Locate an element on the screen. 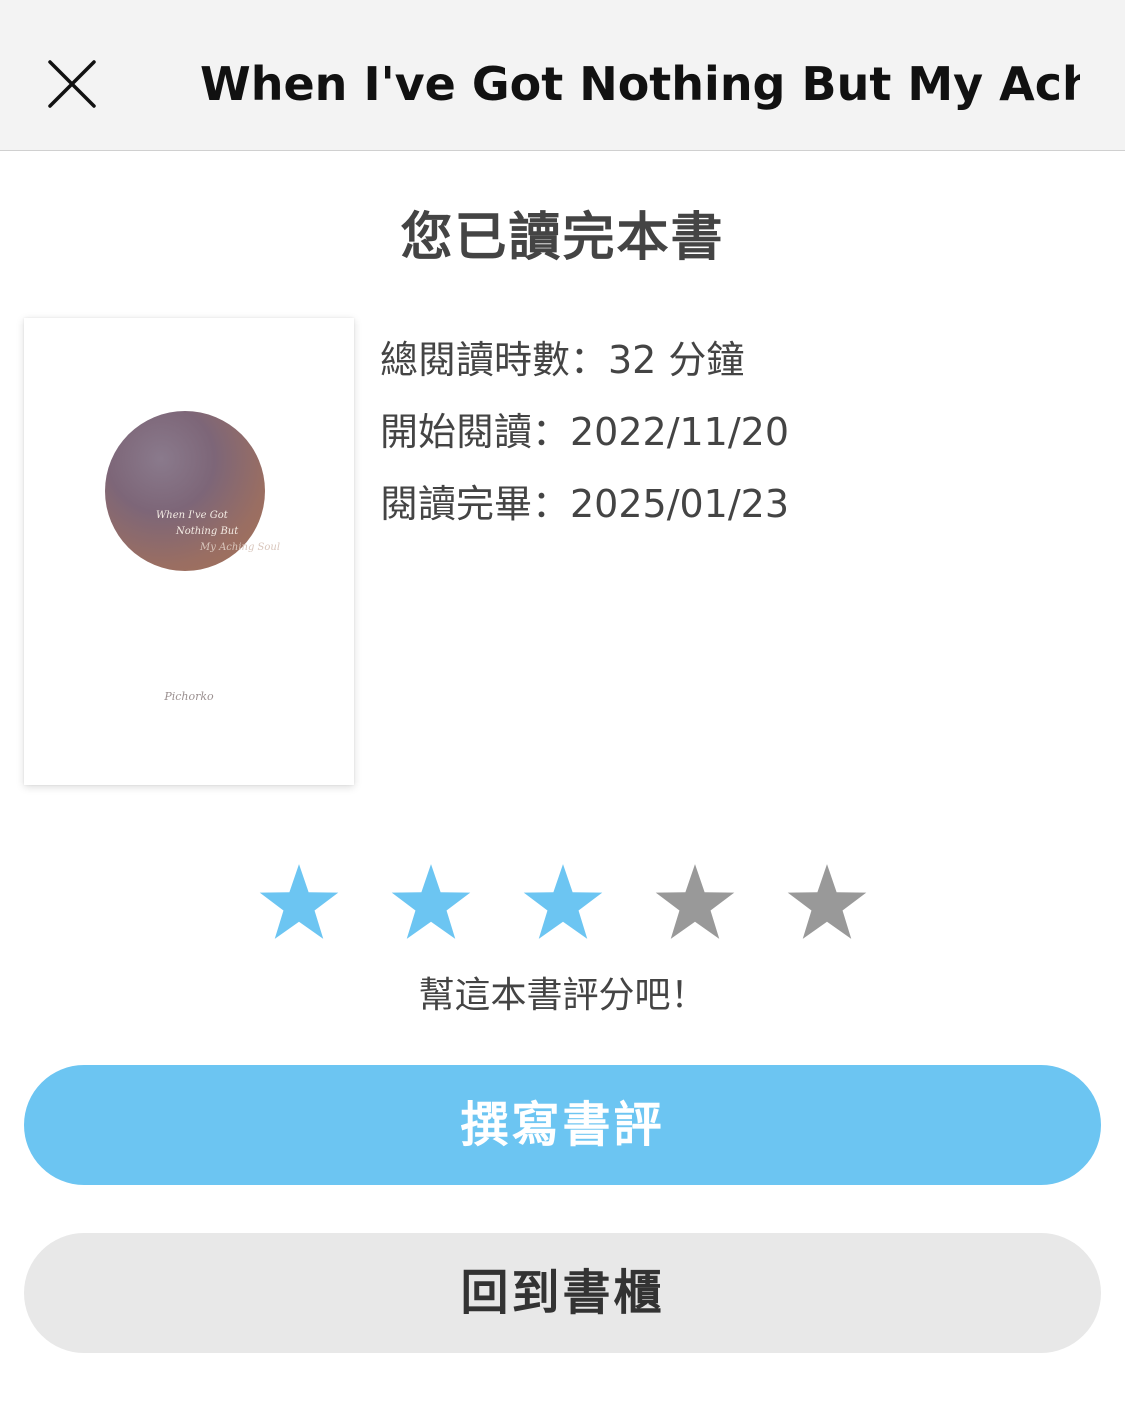  cover-title-line: My Aching Soul is located at coordinates (240, 547).